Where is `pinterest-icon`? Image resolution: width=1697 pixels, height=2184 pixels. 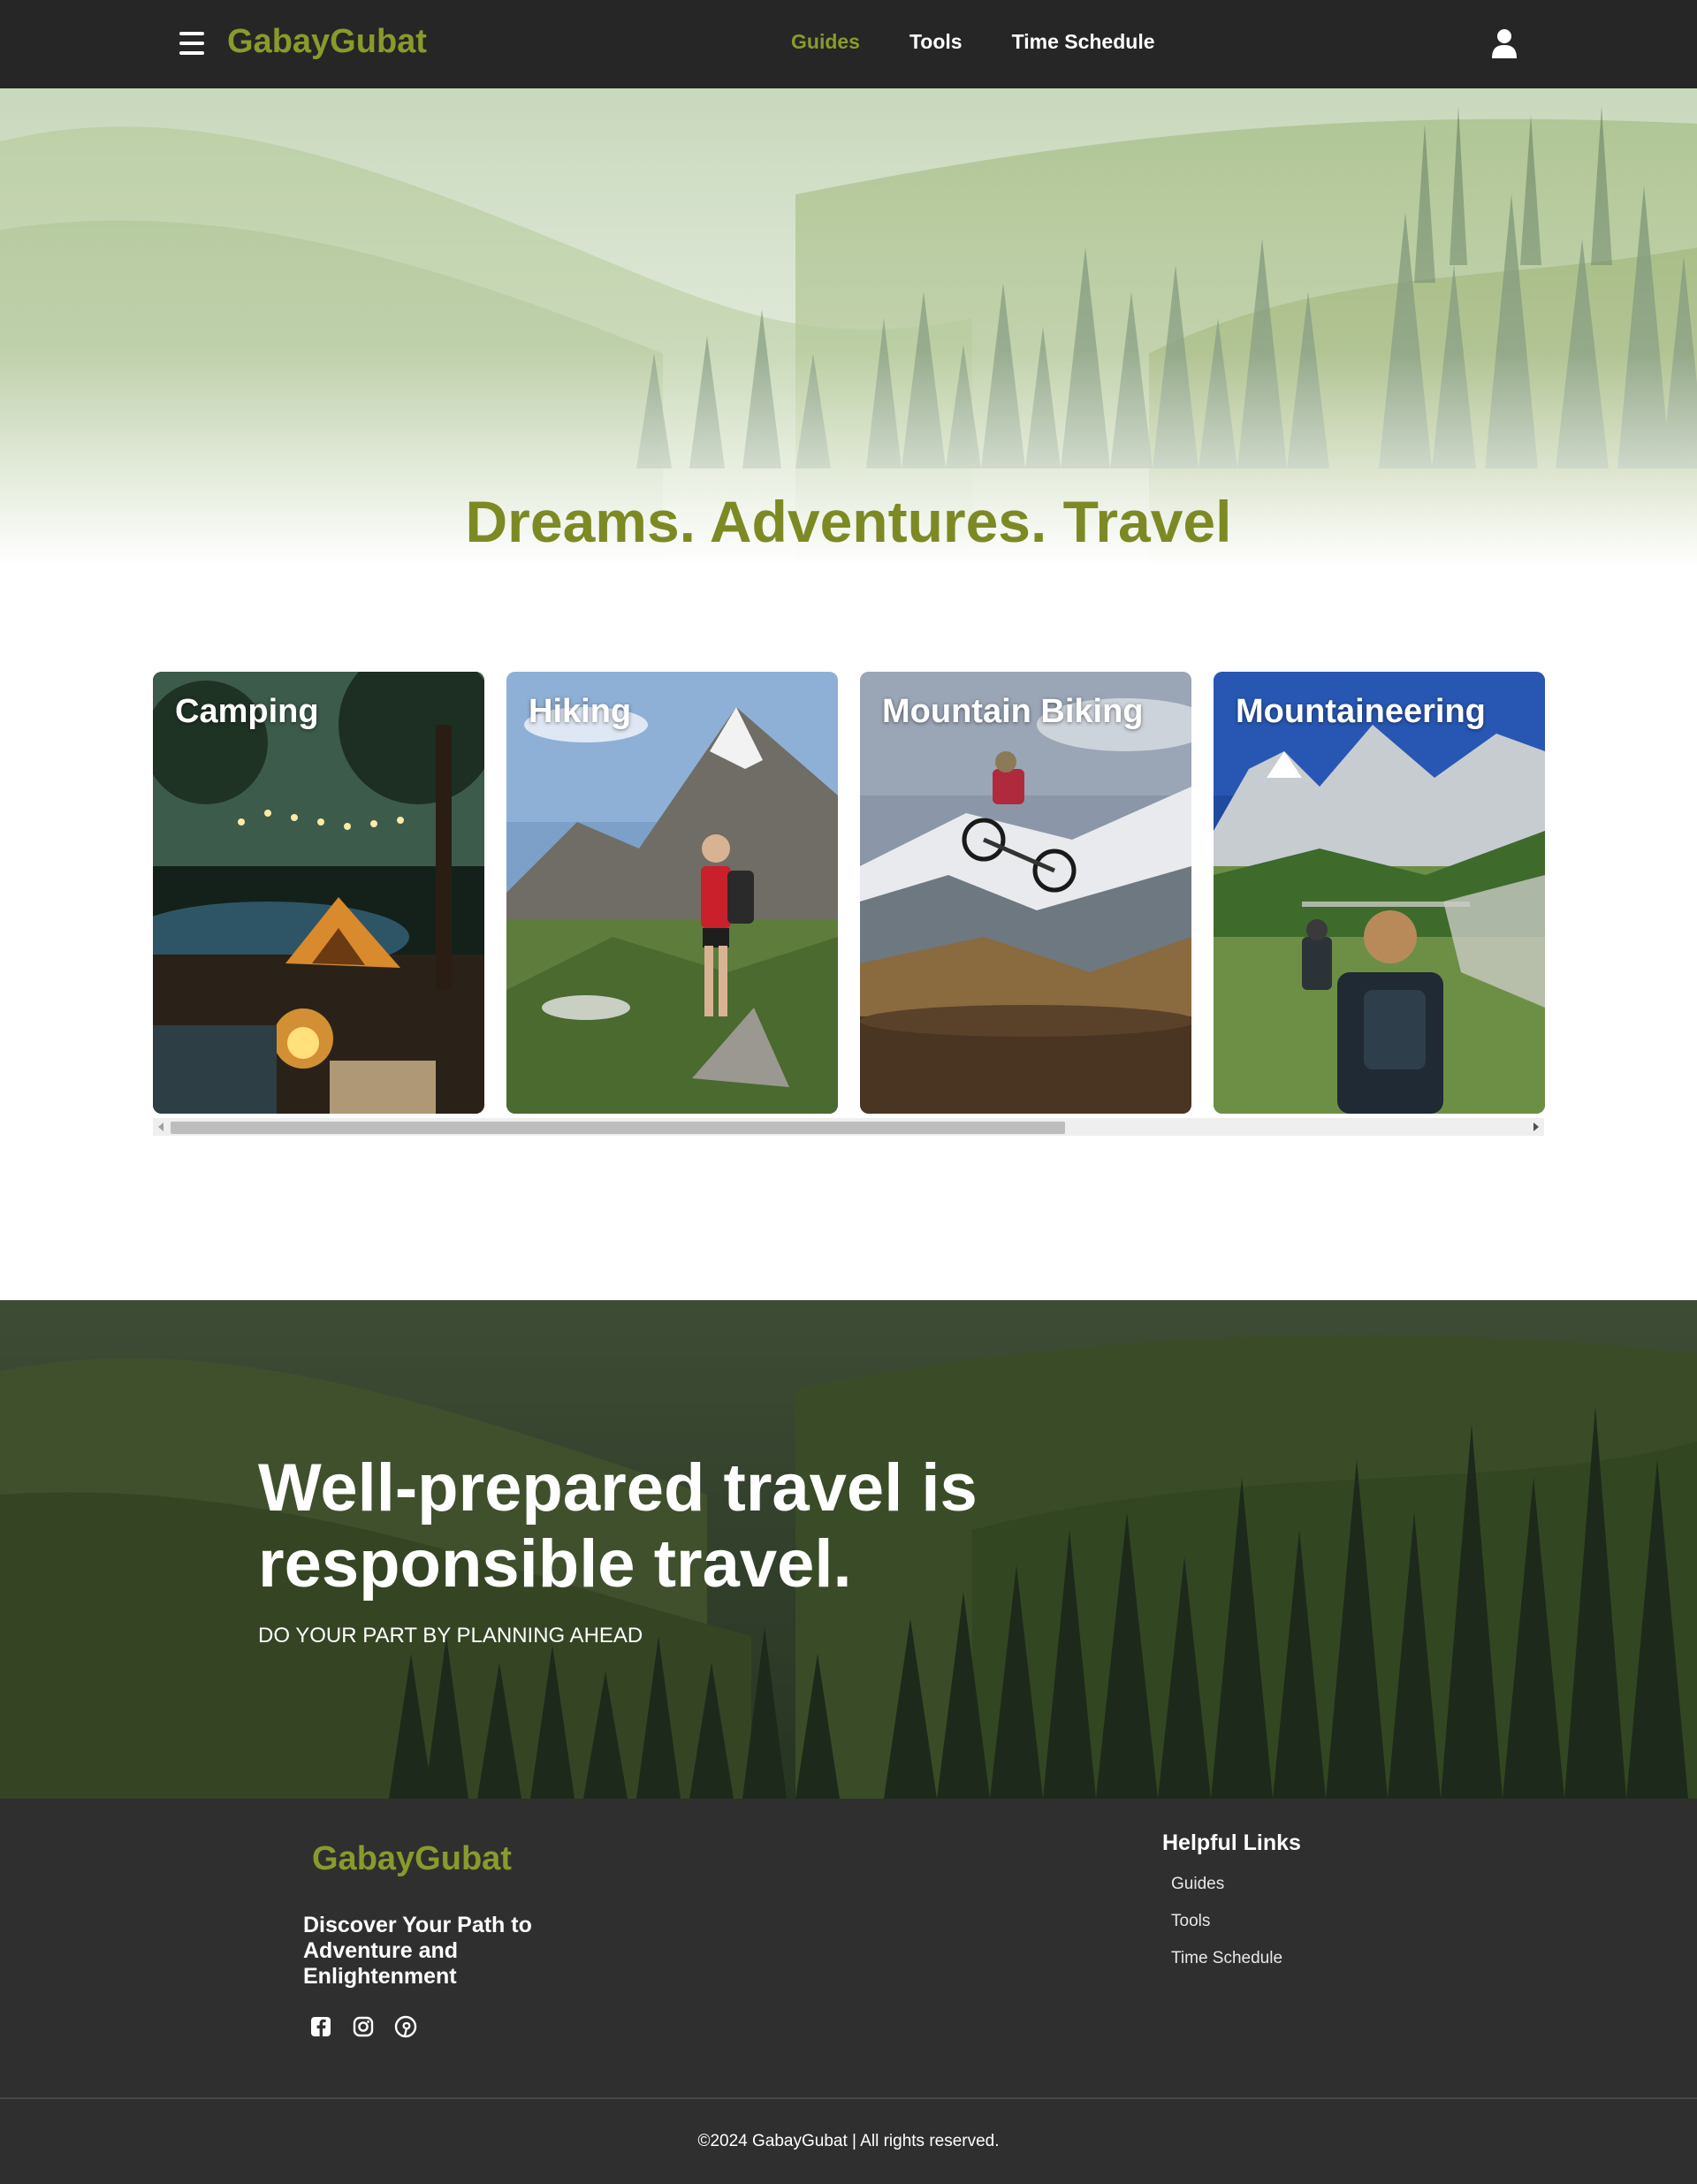 pinterest-icon is located at coordinates (406, 2026).